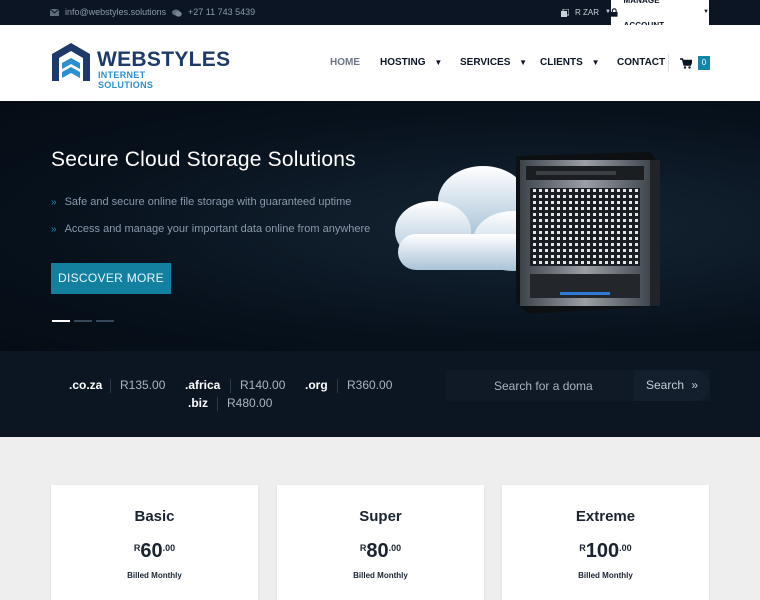 This screenshot has width=760, height=600. Describe the element at coordinates (588, 233) in the screenshot. I see `server-icon` at that location.